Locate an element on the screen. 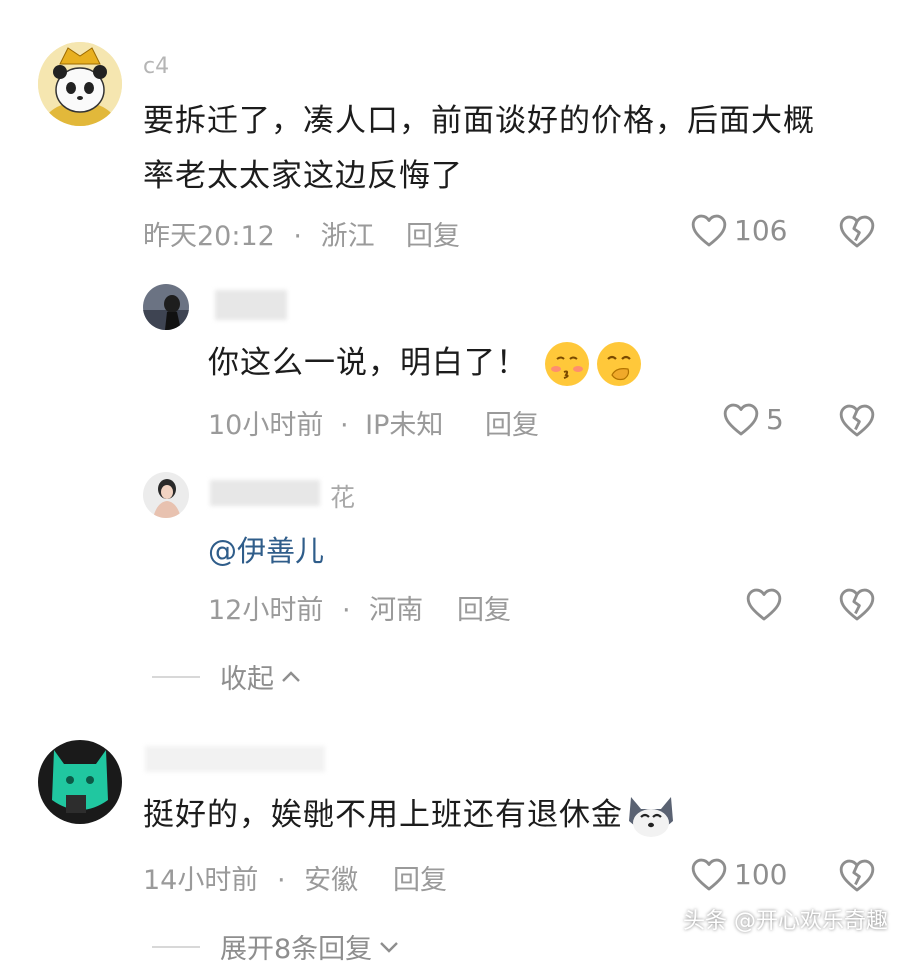 This screenshot has width=922, height=966. comment-2-meta: 14小时前 · 安徽 is located at coordinates (250, 877).